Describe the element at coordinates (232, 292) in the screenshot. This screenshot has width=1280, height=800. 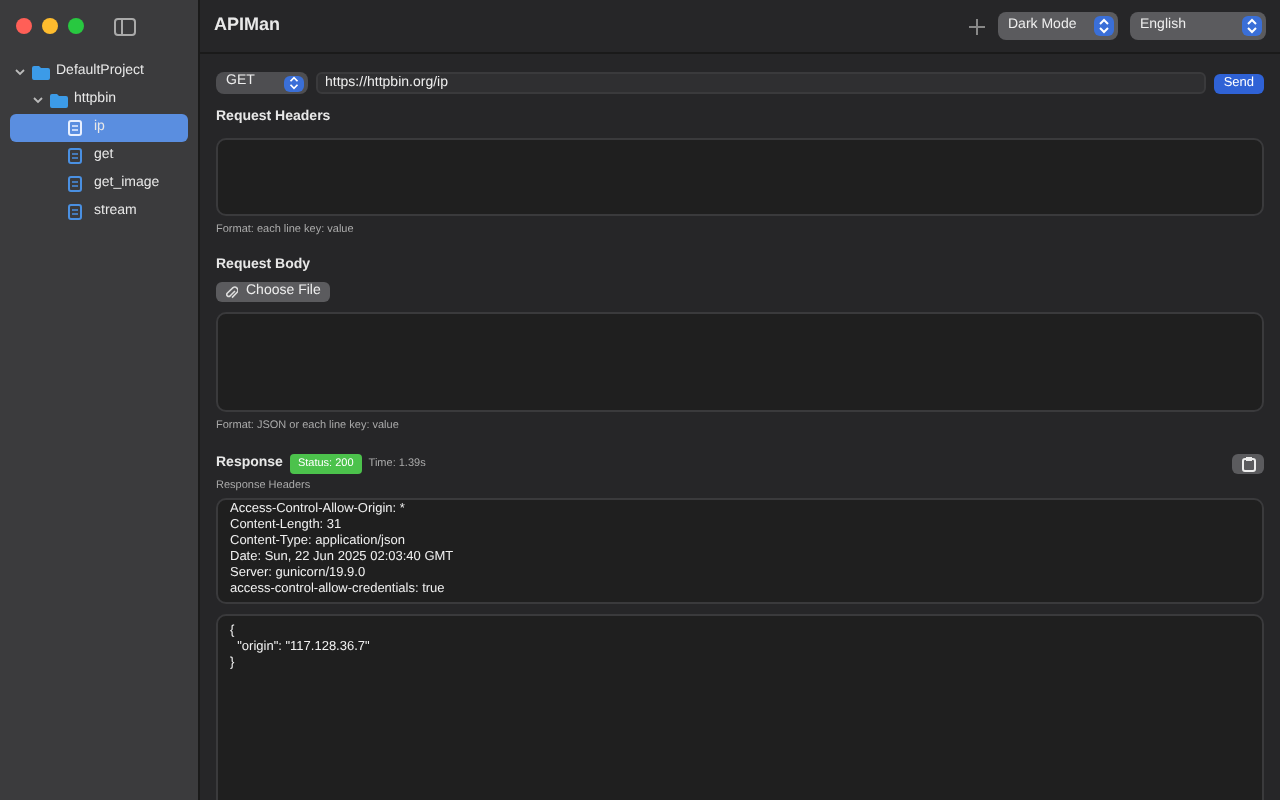
I see `paperclip-icon` at that location.